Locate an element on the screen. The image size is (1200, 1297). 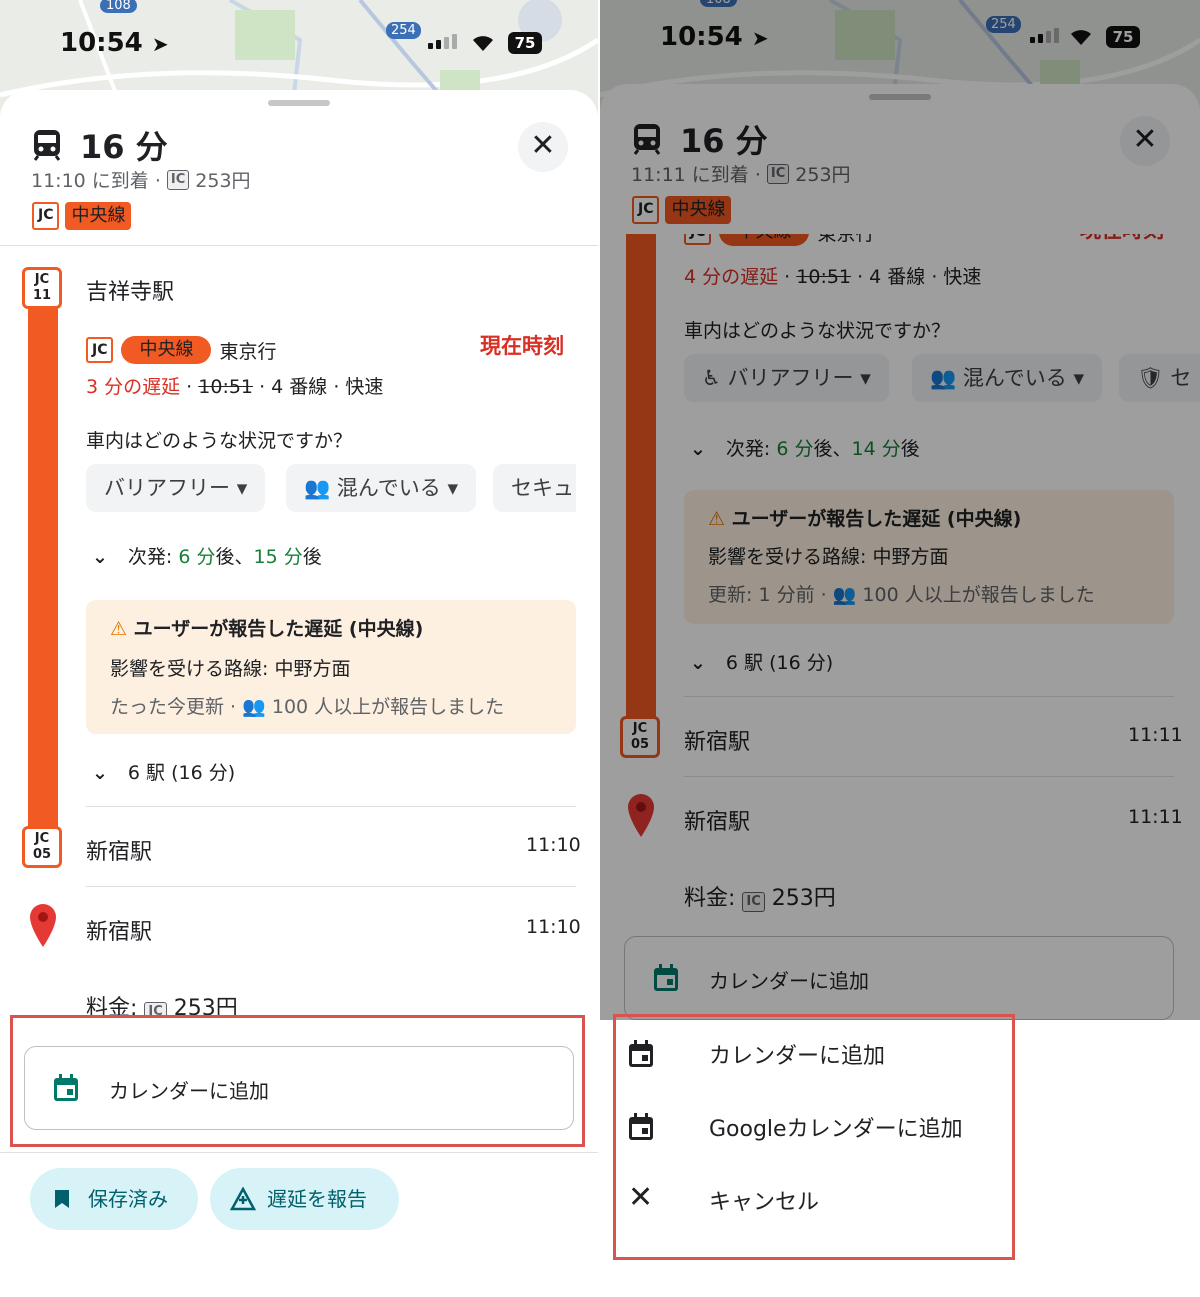
saved-button: 保存済み is located at coordinates (114, 1199).